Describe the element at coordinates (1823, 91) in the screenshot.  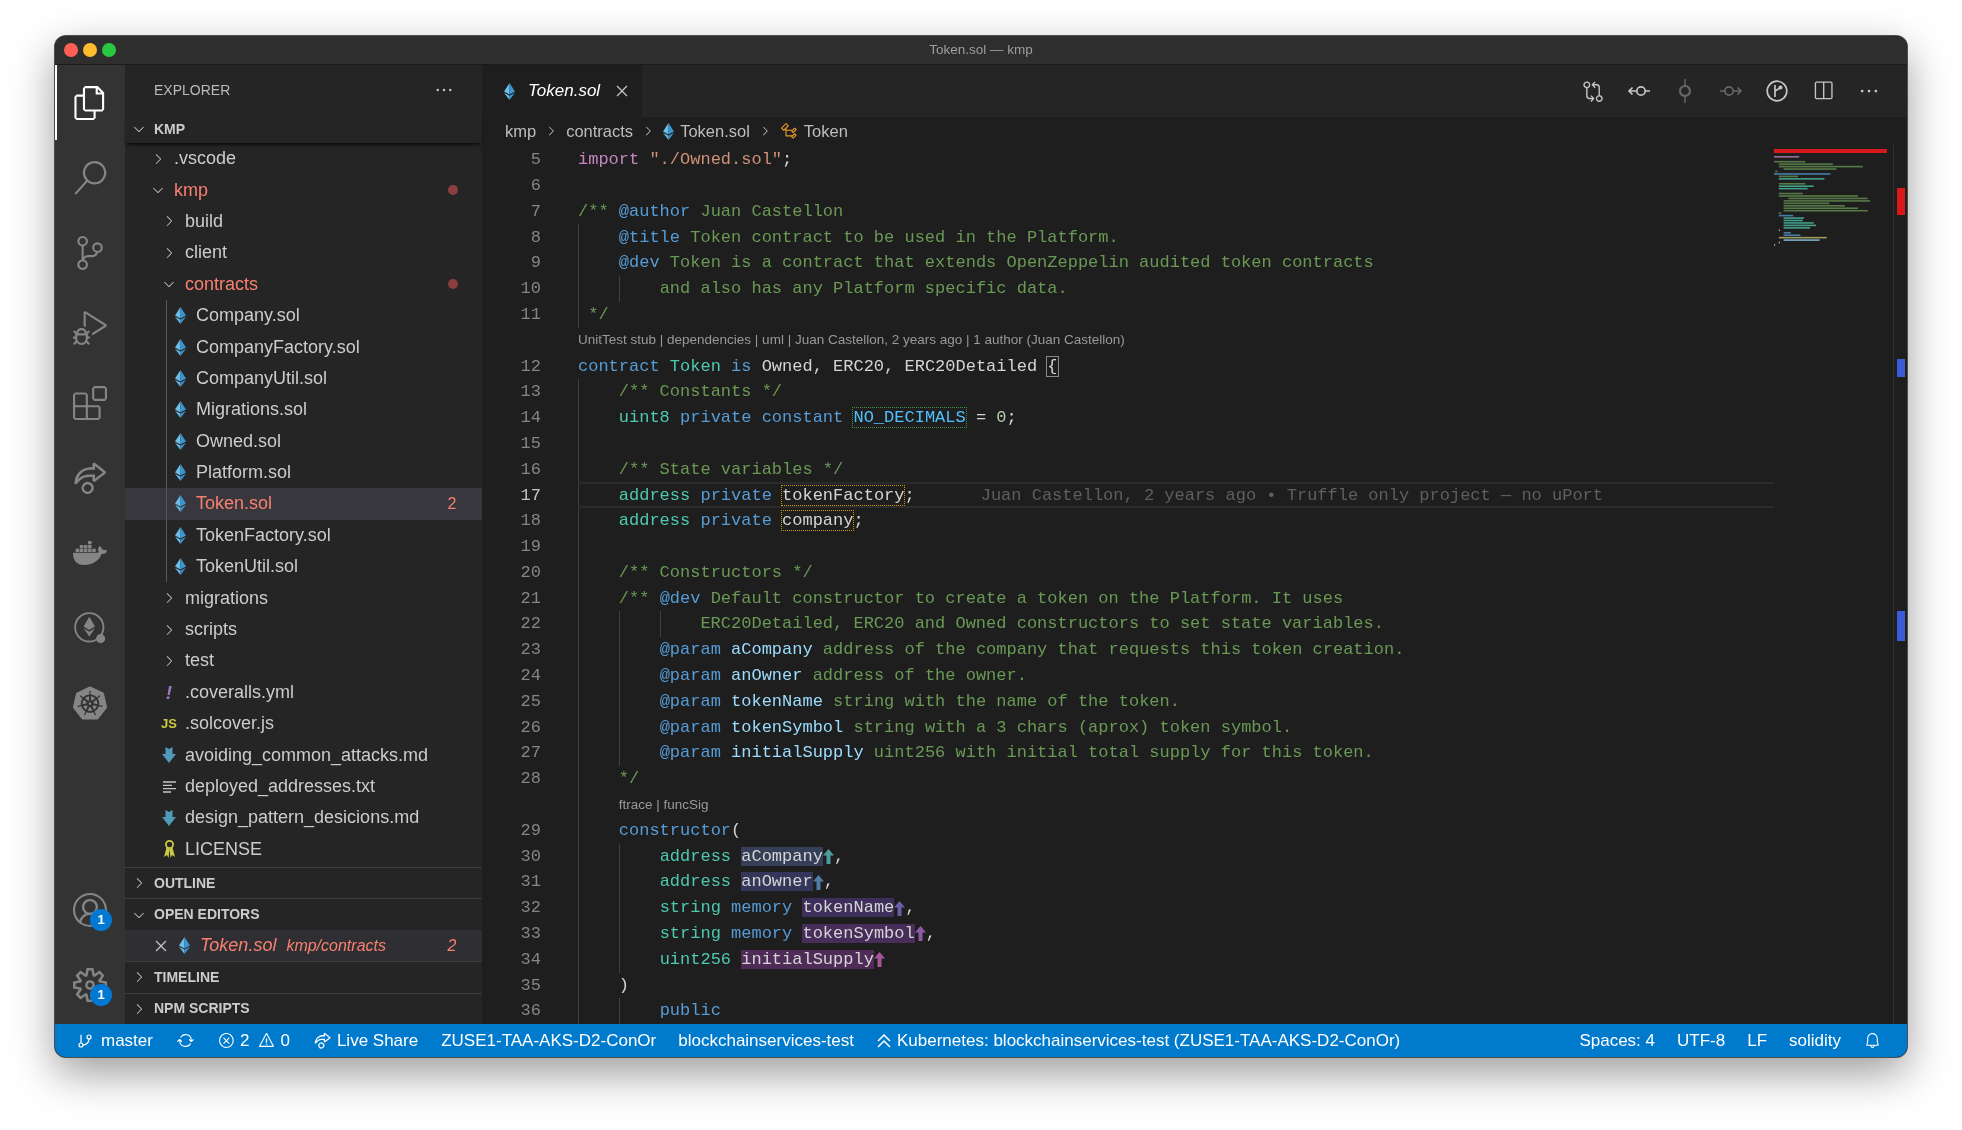
I see `split-editor-icon` at that location.